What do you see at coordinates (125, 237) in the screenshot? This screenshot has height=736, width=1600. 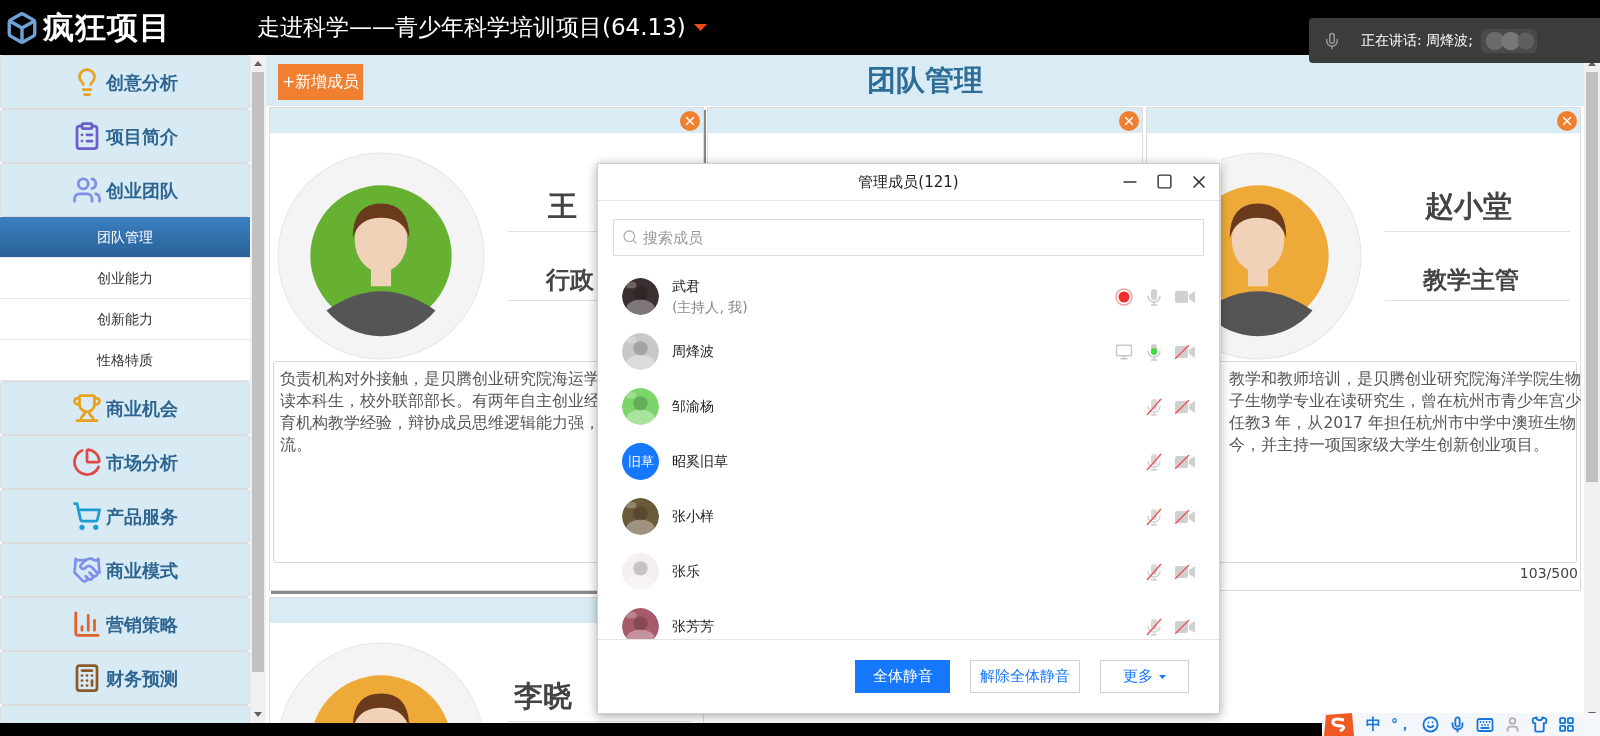 I see `sidebar-subitem: 团队管理` at bounding box center [125, 237].